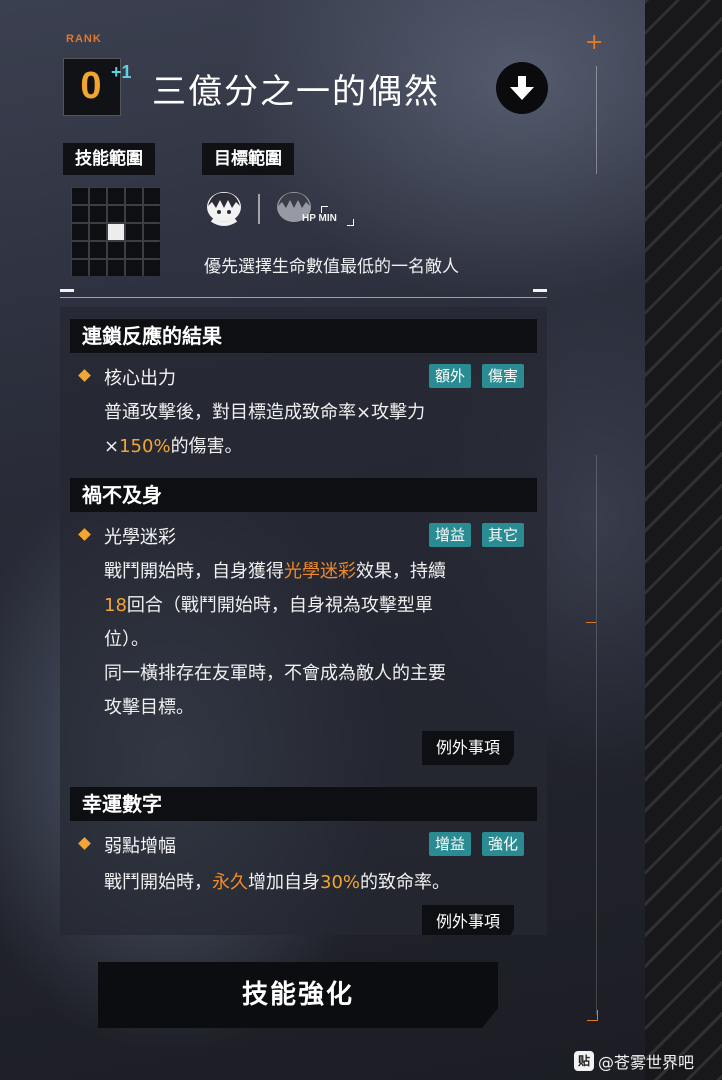 The image size is (722, 1080). I want to click on range-cell-active, so click(116, 232).